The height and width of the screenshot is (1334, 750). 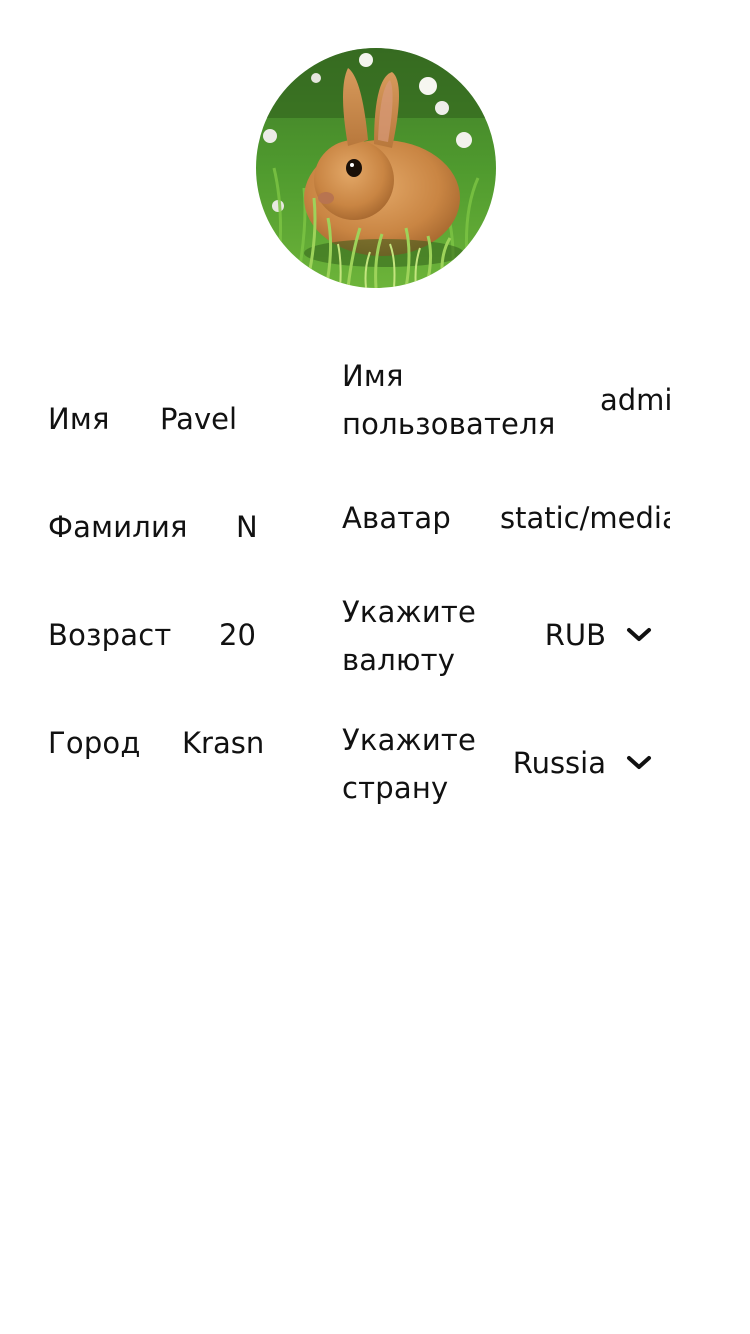 I want to click on username-label-line2: пользователя, so click(x=449, y=424).